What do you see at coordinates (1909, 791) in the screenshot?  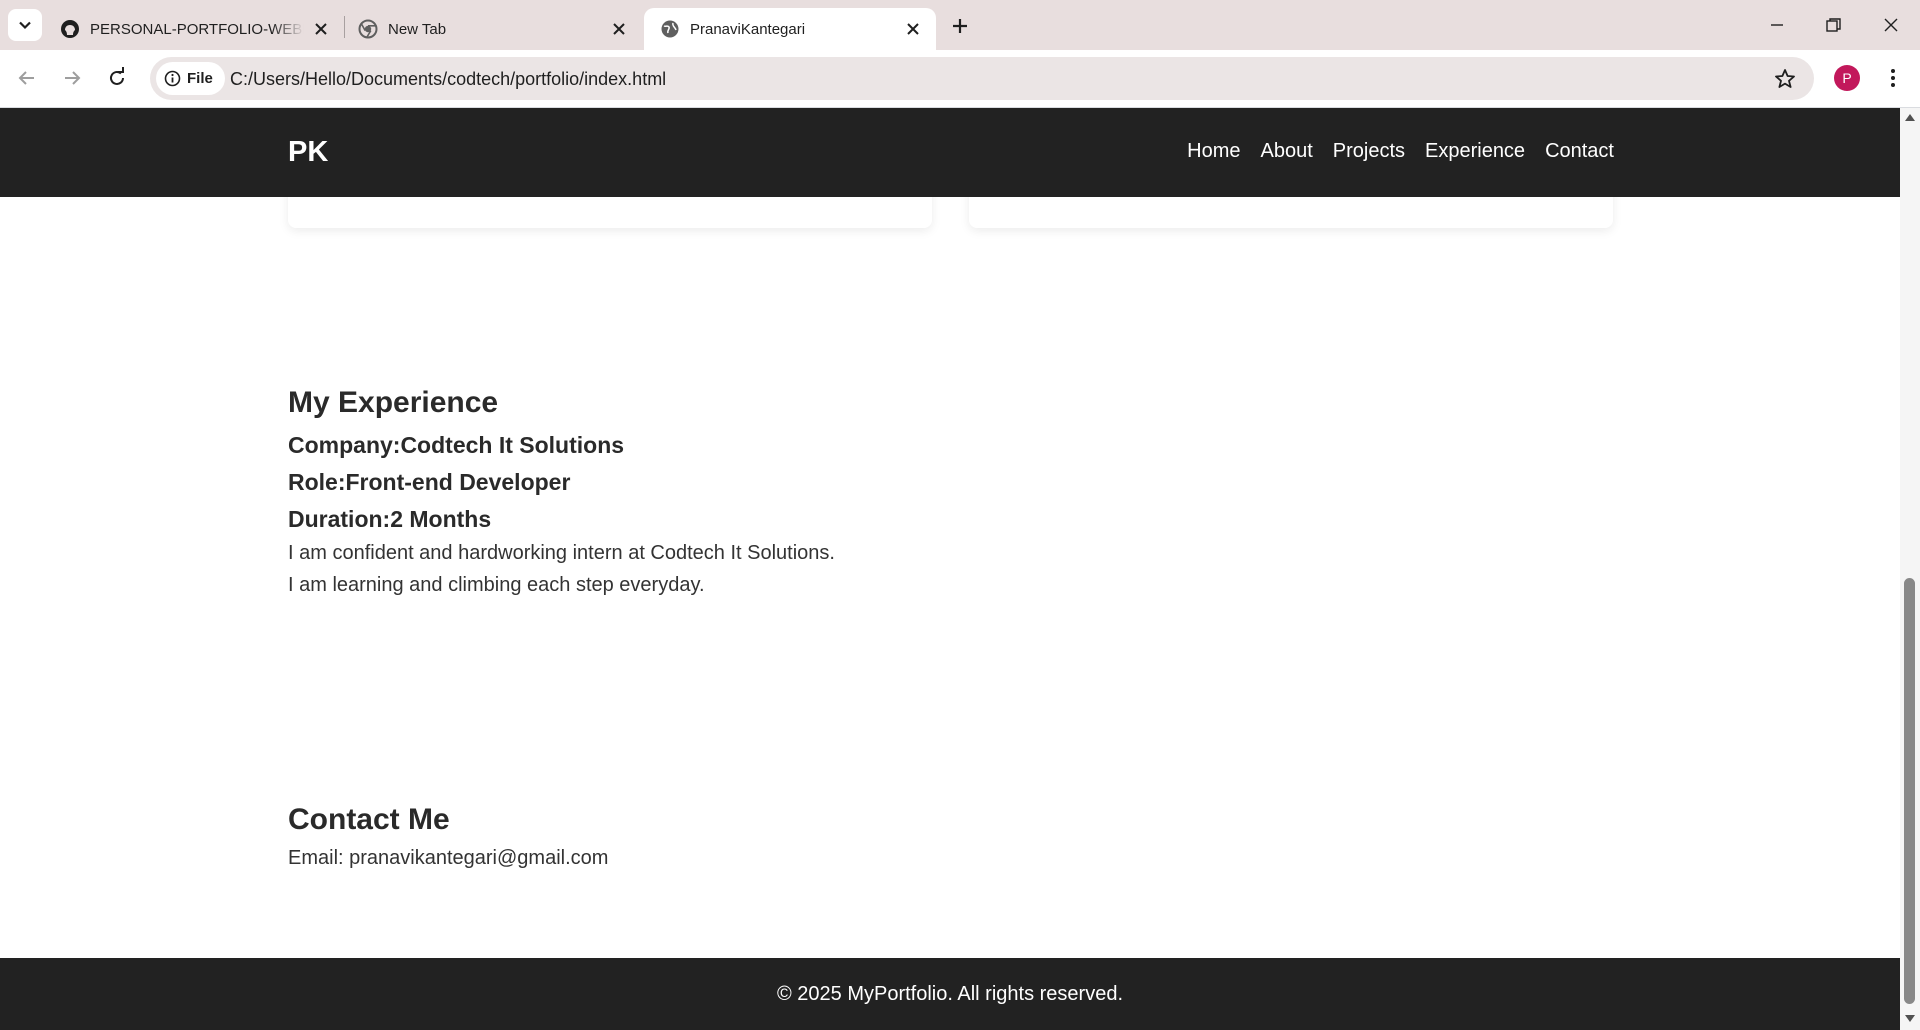 I see `scrollbar-thumb` at bounding box center [1909, 791].